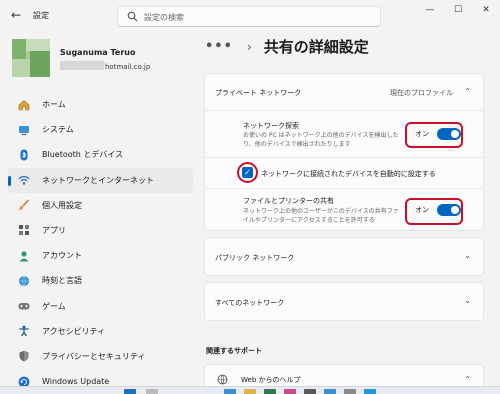  What do you see at coordinates (24, 331) in the screenshot?
I see `accessibility-icon` at bounding box center [24, 331].